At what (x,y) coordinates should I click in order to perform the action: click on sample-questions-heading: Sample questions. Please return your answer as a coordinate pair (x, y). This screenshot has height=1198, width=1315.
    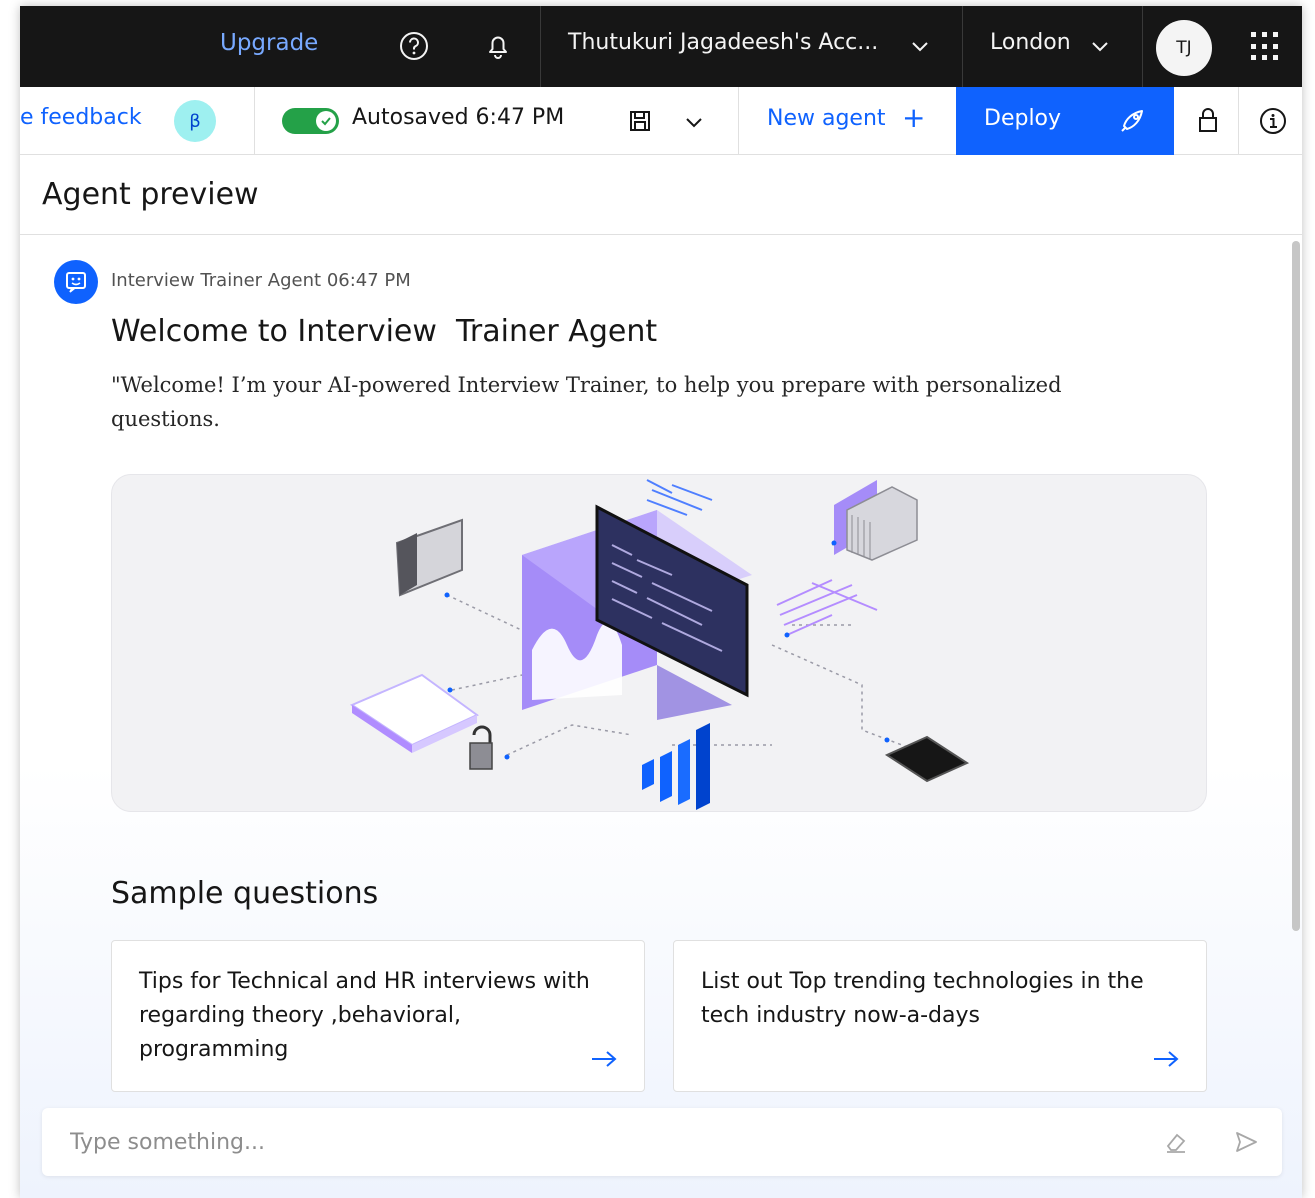
    Looking at the image, I should click on (245, 893).